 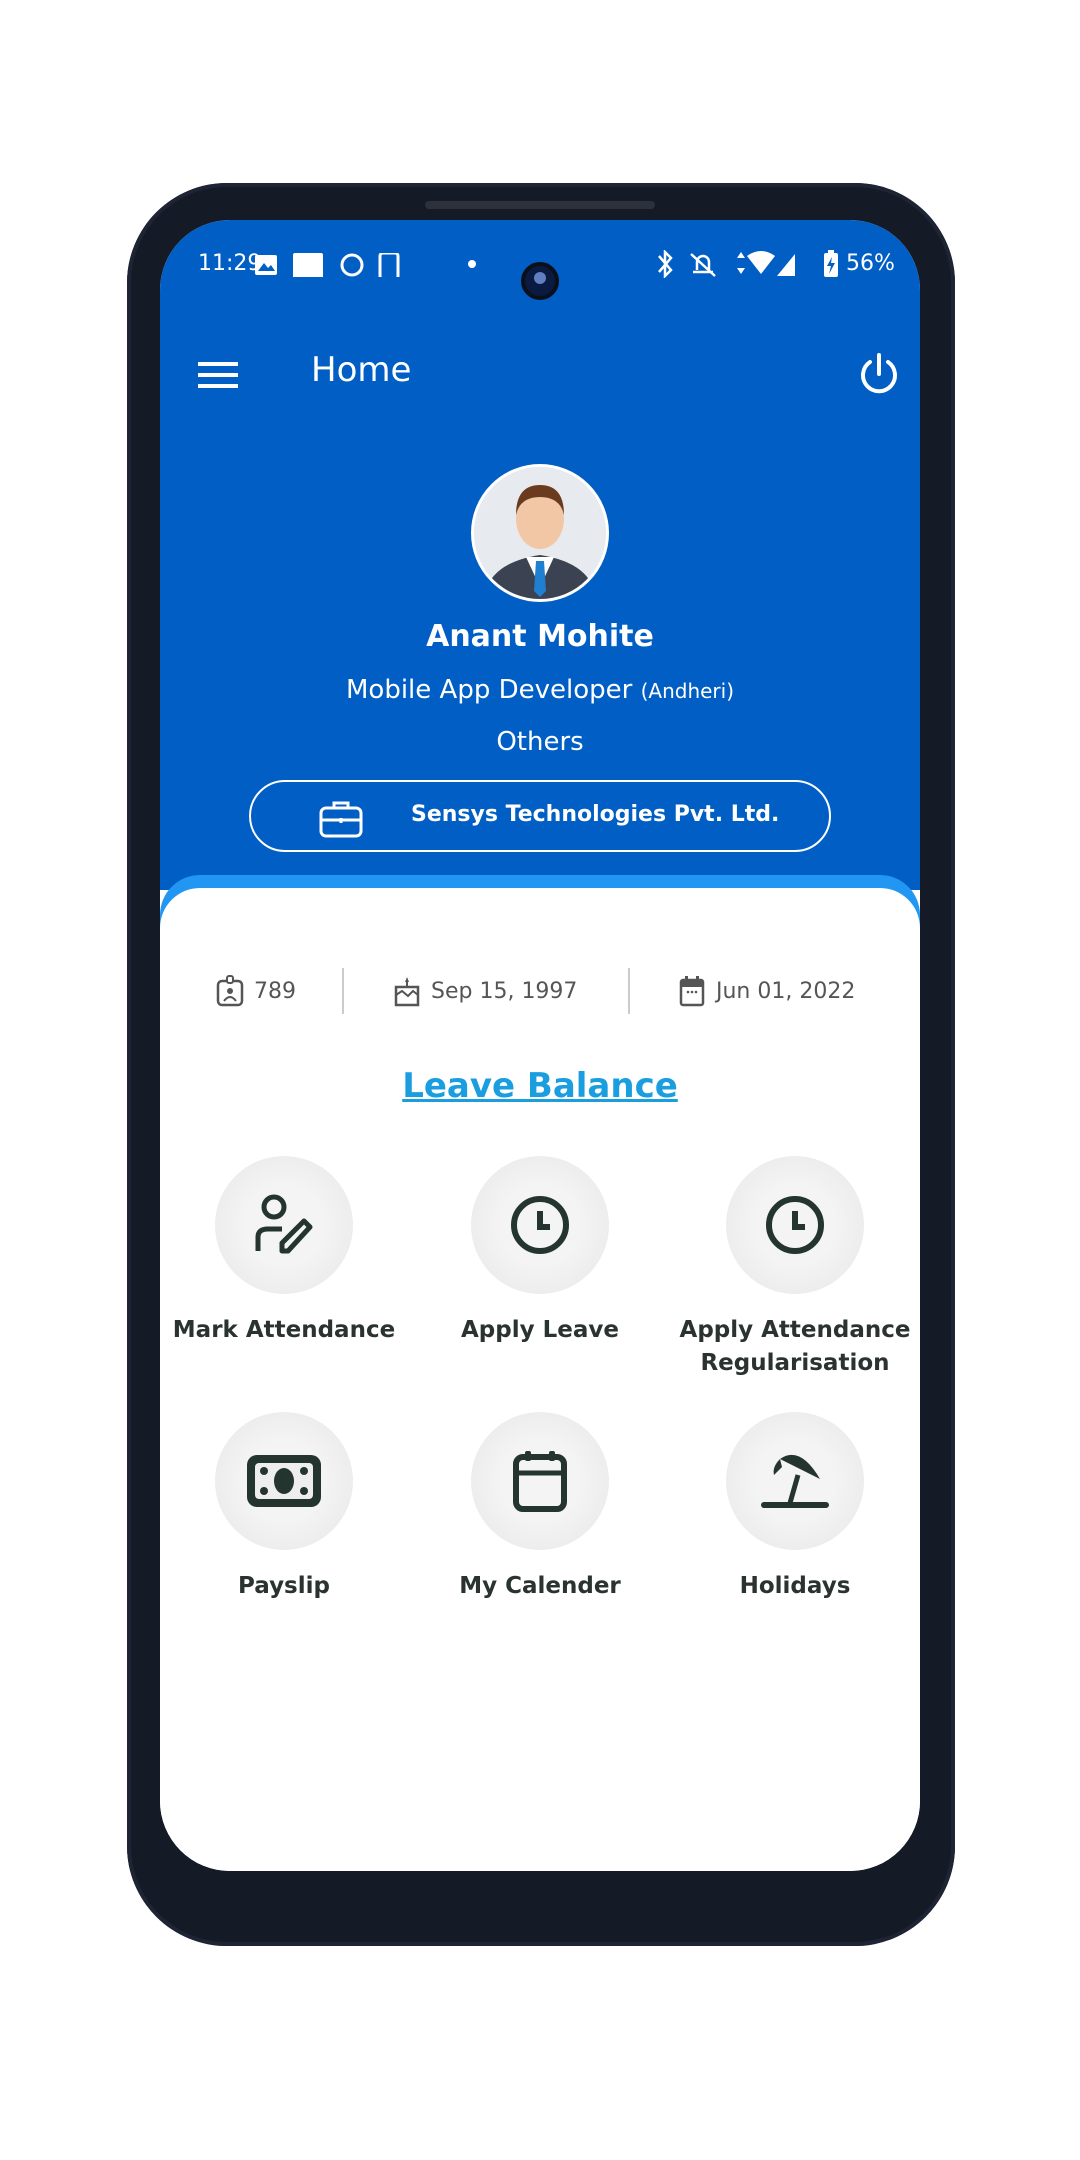 I want to click on employee-id: 789, so click(x=256, y=991).